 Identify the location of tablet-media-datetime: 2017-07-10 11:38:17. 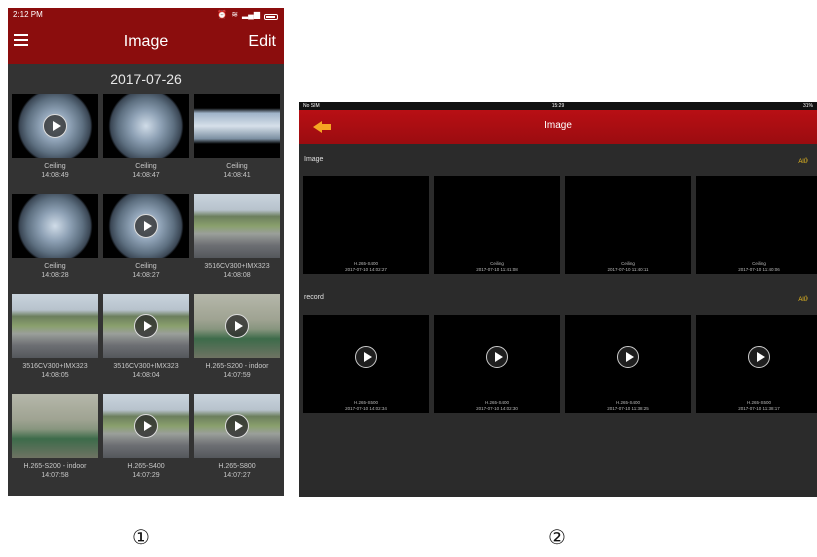
(759, 408).